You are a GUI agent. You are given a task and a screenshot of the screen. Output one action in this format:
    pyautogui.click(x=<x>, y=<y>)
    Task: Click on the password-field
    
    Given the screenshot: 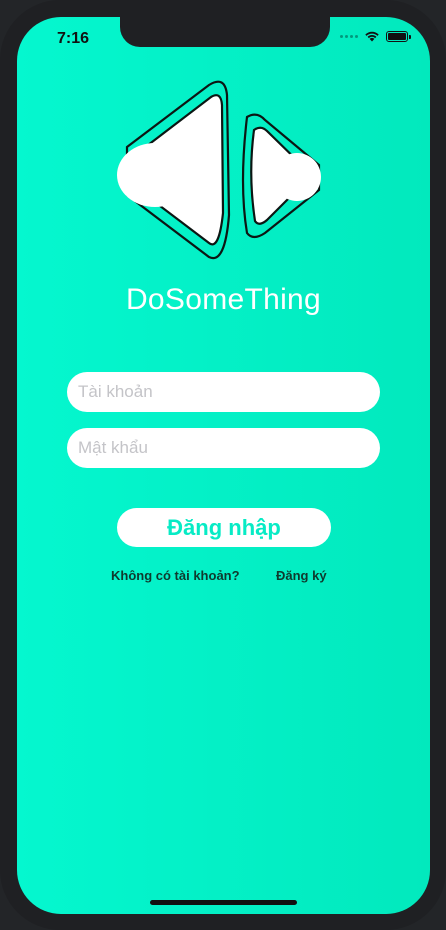 What is the action you would take?
    pyautogui.click(x=223, y=448)
    